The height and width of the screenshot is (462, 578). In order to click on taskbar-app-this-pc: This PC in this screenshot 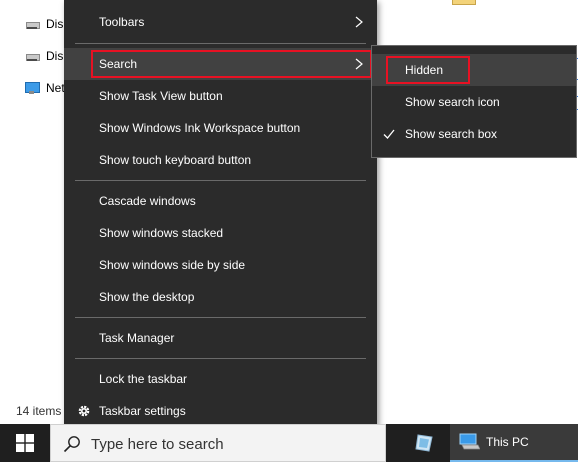, I will do `click(514, 443)`.